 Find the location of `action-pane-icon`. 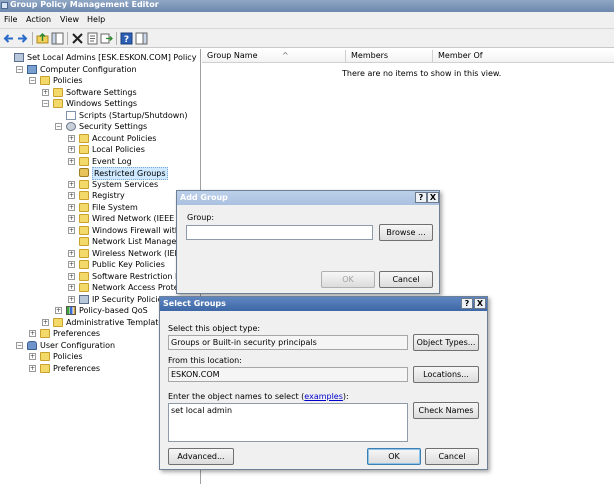

action-pane-icon is located at coordinates (141, 38).